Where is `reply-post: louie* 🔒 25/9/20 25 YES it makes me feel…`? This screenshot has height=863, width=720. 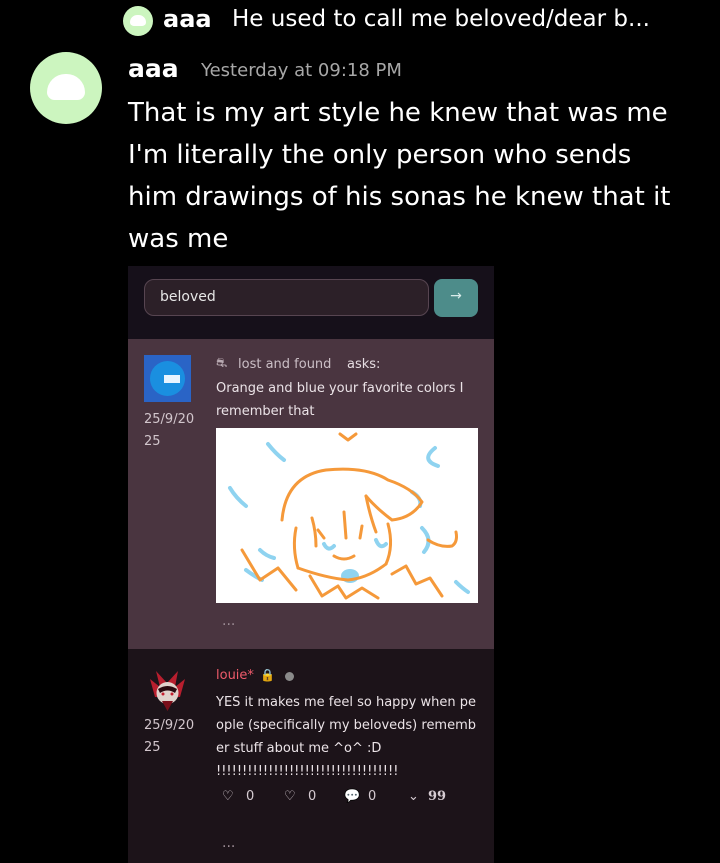
reply-post: louie* 🔒 25/9/20 25 YES it makes me feel… is located at coordinates (311, 756).